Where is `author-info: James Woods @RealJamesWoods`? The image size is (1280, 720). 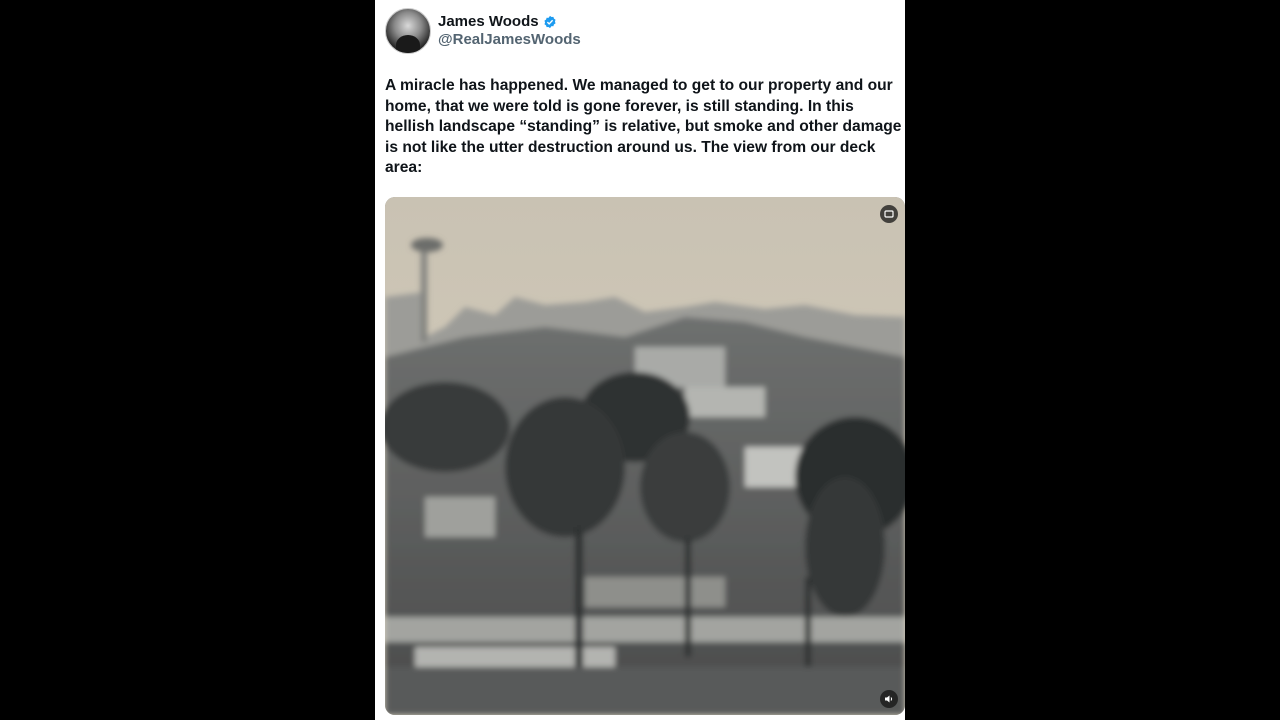 author-info: James Woods @RealJamesWoods is located at coordinates (509, 31).